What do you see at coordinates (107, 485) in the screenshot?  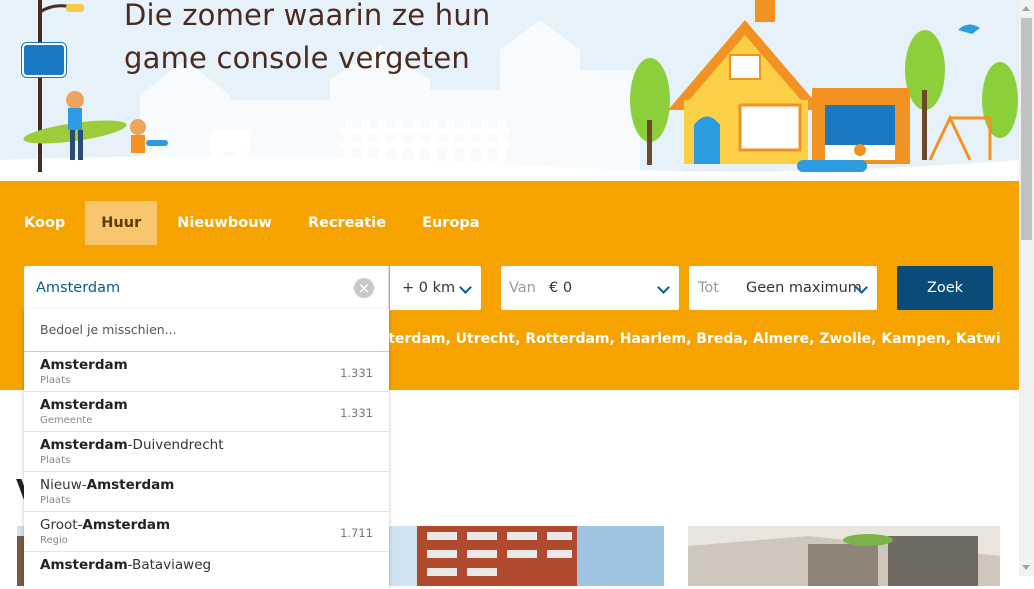 I see `suggestion-name: Nieuw-Amsterdam` at bounding box center [107, 485].